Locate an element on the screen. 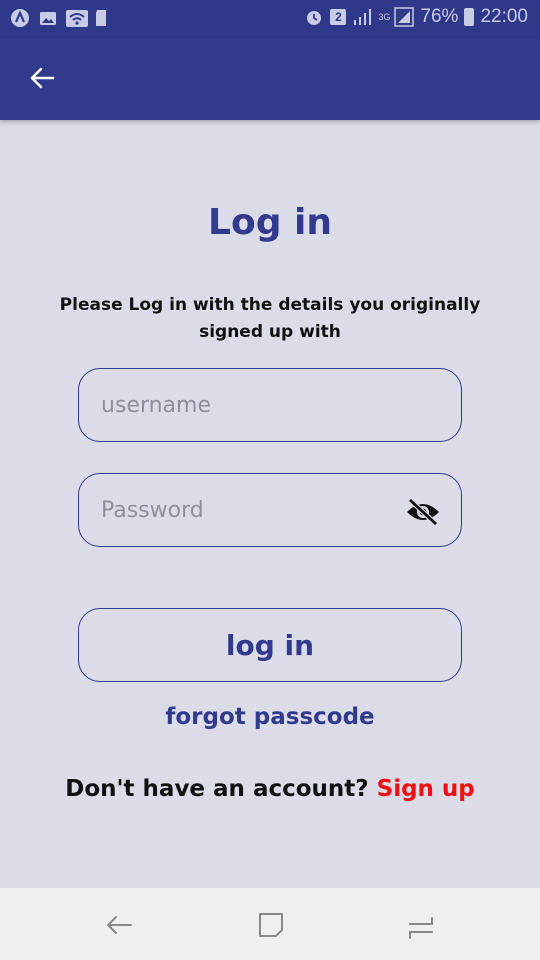 The width and height of the screenshot is (540, 960). arrow-left-icon is located at coordinates (42, 80).